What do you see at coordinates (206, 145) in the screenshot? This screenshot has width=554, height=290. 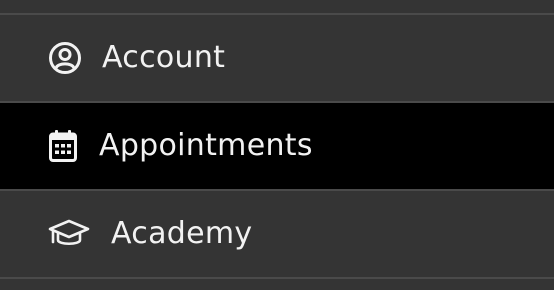 I see `menu-item-label: Appointments` at bounding box center [206, 145].